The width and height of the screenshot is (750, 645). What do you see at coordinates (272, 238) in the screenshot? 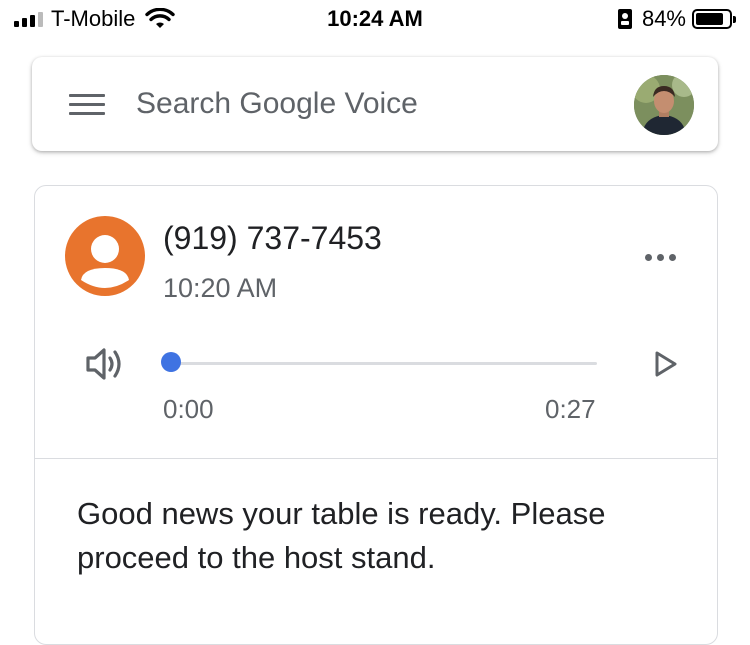
I see `caller-number: (919) 737-7453` at bounding box center [272, 238].